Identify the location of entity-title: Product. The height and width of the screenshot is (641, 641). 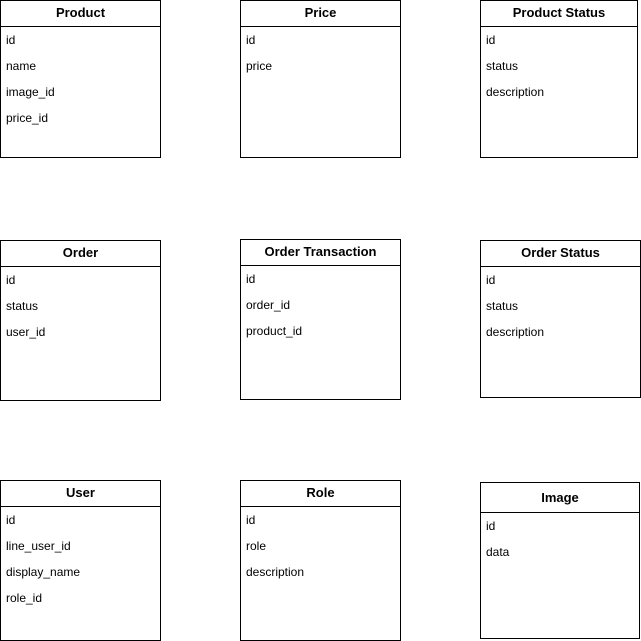
(80, 14).